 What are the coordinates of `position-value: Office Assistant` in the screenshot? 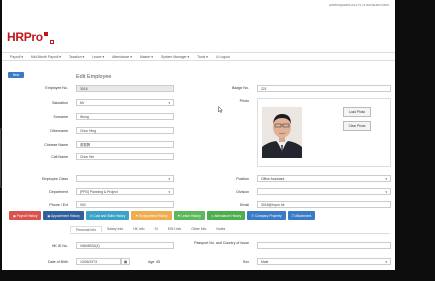 It's located at (273, 178).